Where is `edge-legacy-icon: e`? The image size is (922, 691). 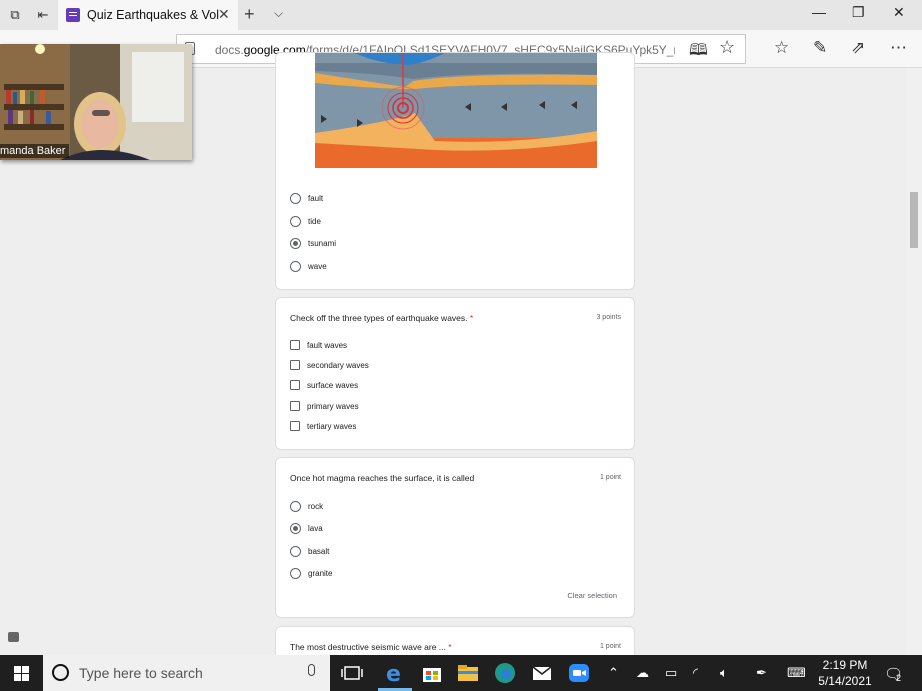
edge-legacy-icon: e is located at coordinates (395, 673).